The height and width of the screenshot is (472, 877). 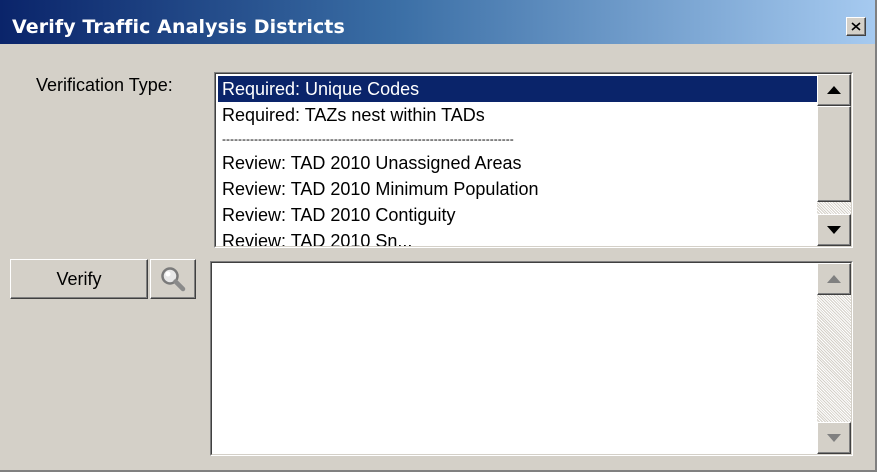 I want to click on list-vertical-scrollbar, so click(x=834, y=160).